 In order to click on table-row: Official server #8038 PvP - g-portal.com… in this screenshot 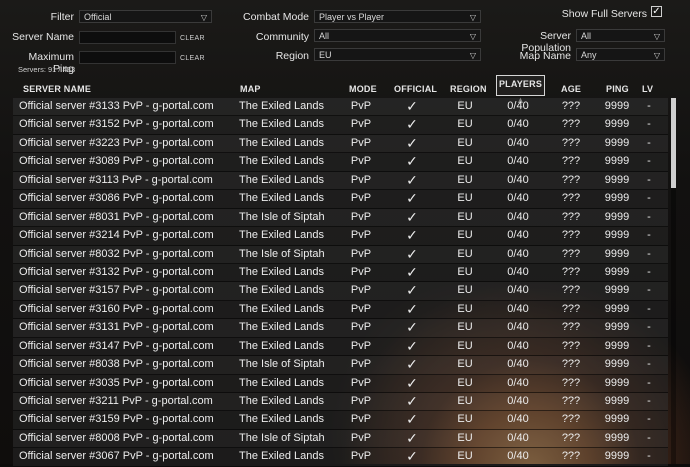, I will do `click(340, 365)`.